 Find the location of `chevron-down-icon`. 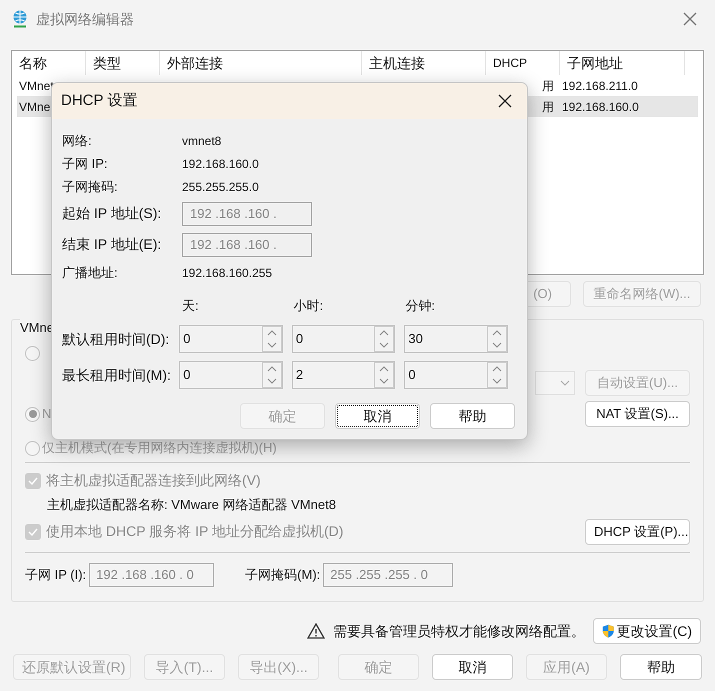

chevron-down-icon is located at coordinates (565, 383).